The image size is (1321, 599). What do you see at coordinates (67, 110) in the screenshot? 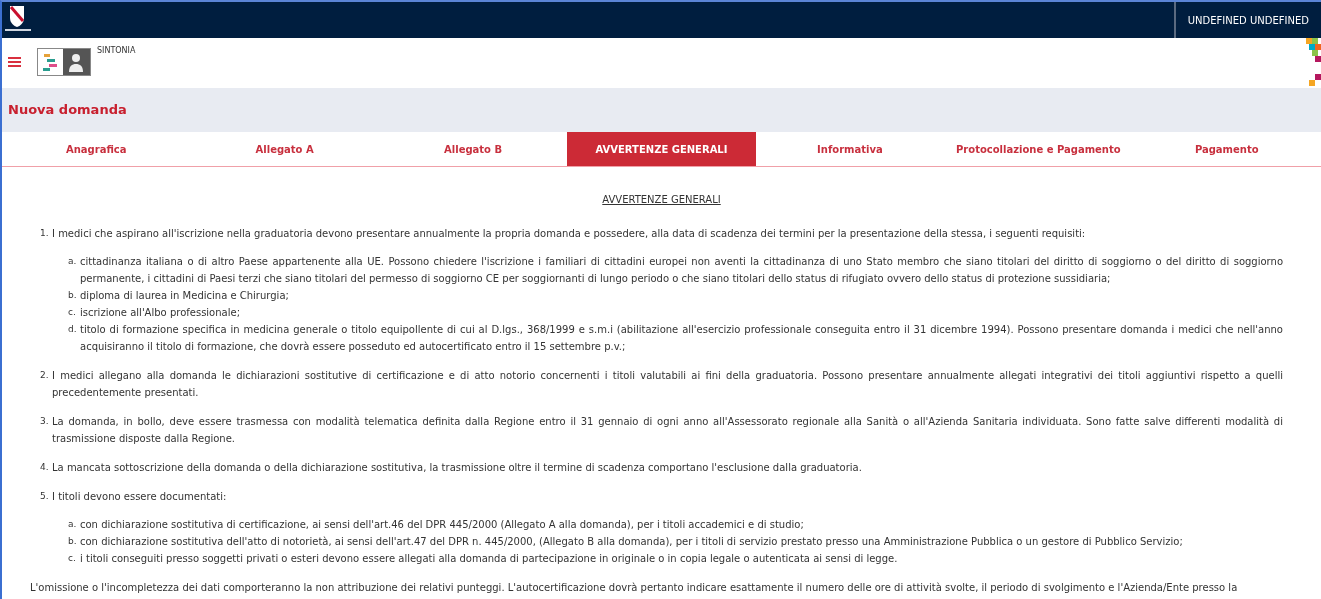
I see `page-title: Nuova domanda` at bounding box center [67, 110].